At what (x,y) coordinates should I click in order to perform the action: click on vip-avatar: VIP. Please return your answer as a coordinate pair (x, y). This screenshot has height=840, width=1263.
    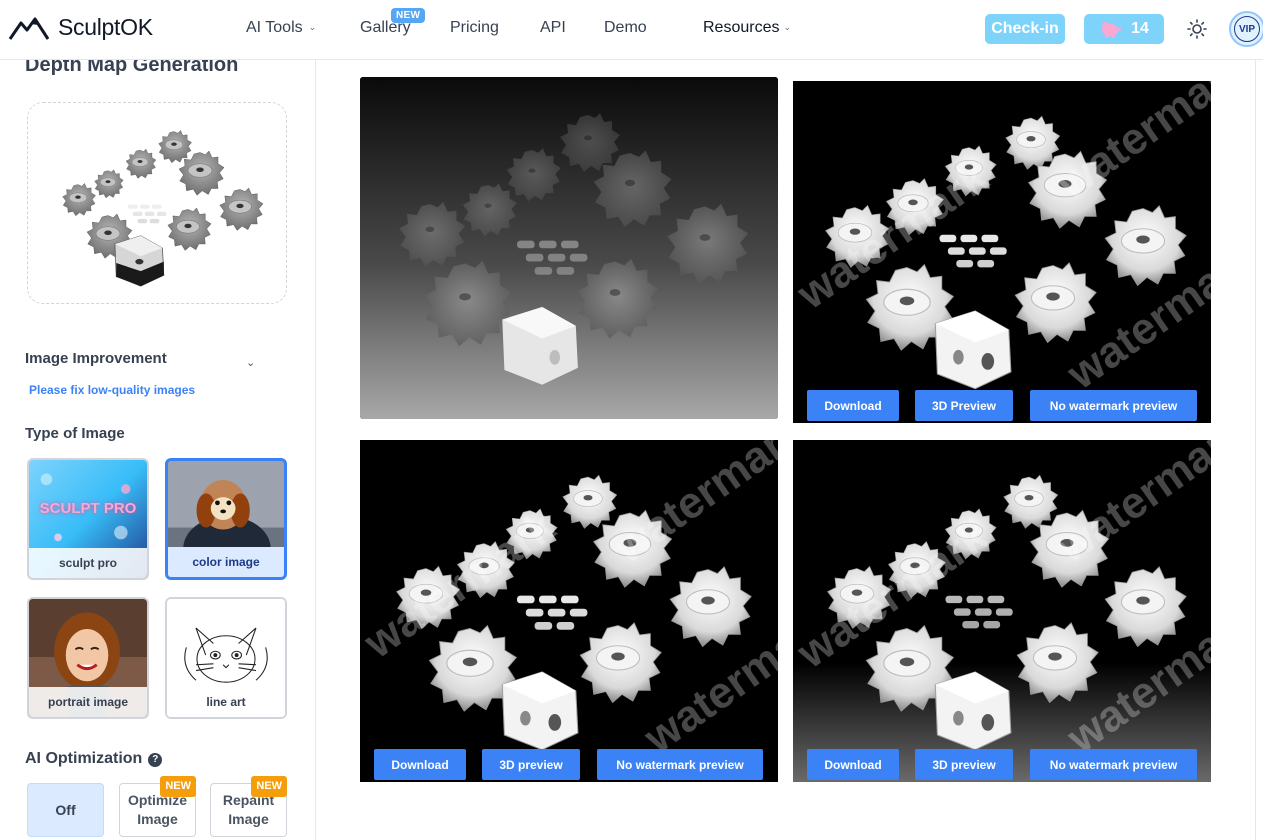
    Looking at the image, I should click on (1246, 29).